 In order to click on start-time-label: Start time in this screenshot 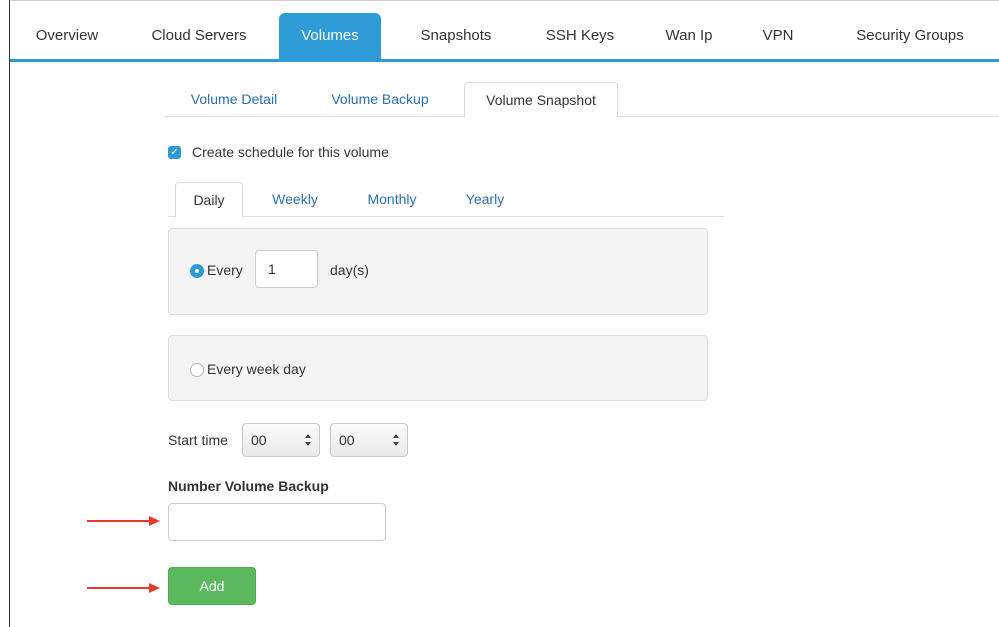, I will do `click(198, 440)`.